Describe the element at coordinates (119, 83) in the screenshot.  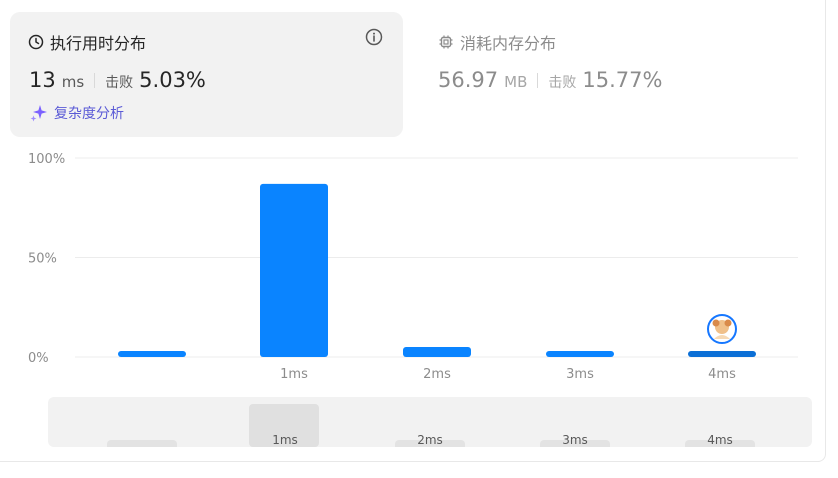
I see `runtime-beat-label: 击败` at that location.